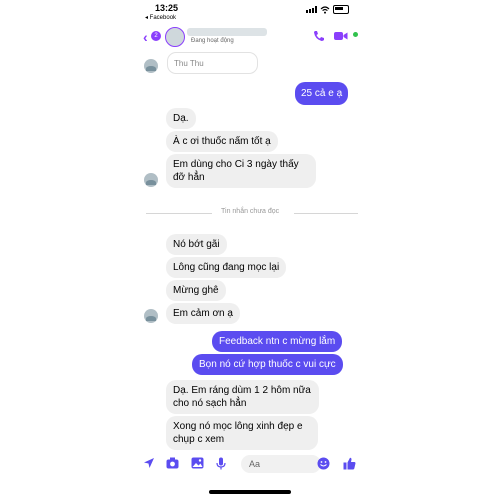  I want to click on contact-avatar, so click(175, 37).